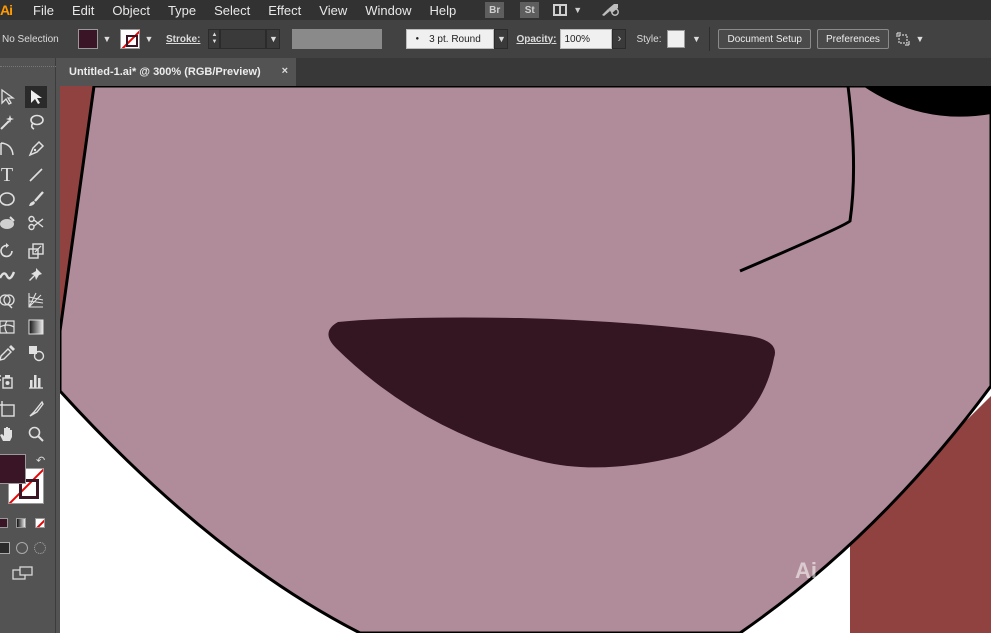 This screenshot has height=633, width=991. I want to click on perspective-grid-tool, so click(36, 300).